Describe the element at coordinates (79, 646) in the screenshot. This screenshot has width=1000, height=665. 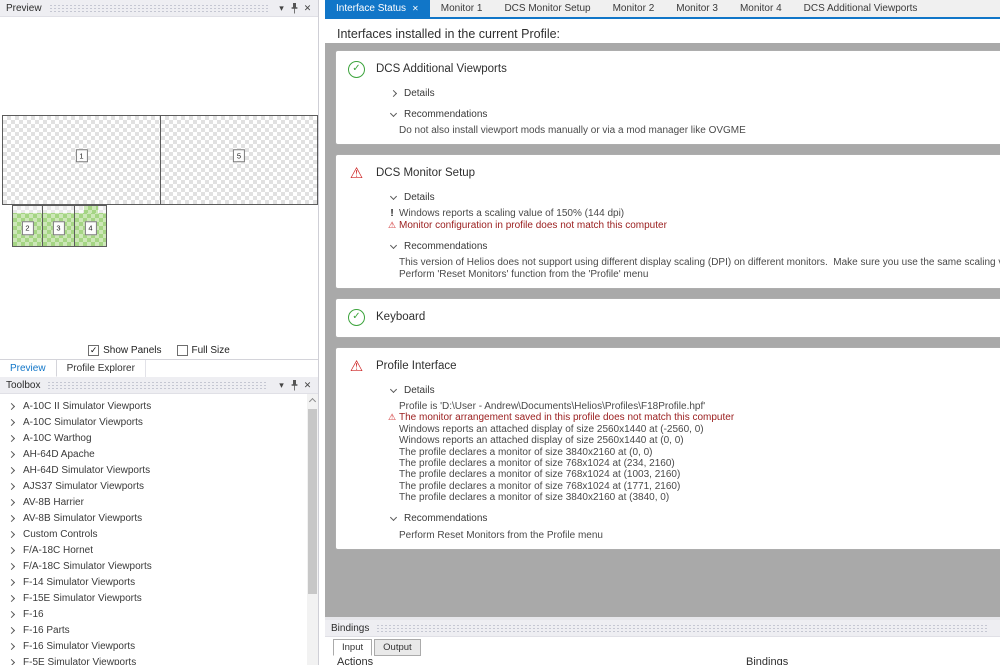
I see `toolbox-item-label: F-16 Simulator Viewports` at that location.